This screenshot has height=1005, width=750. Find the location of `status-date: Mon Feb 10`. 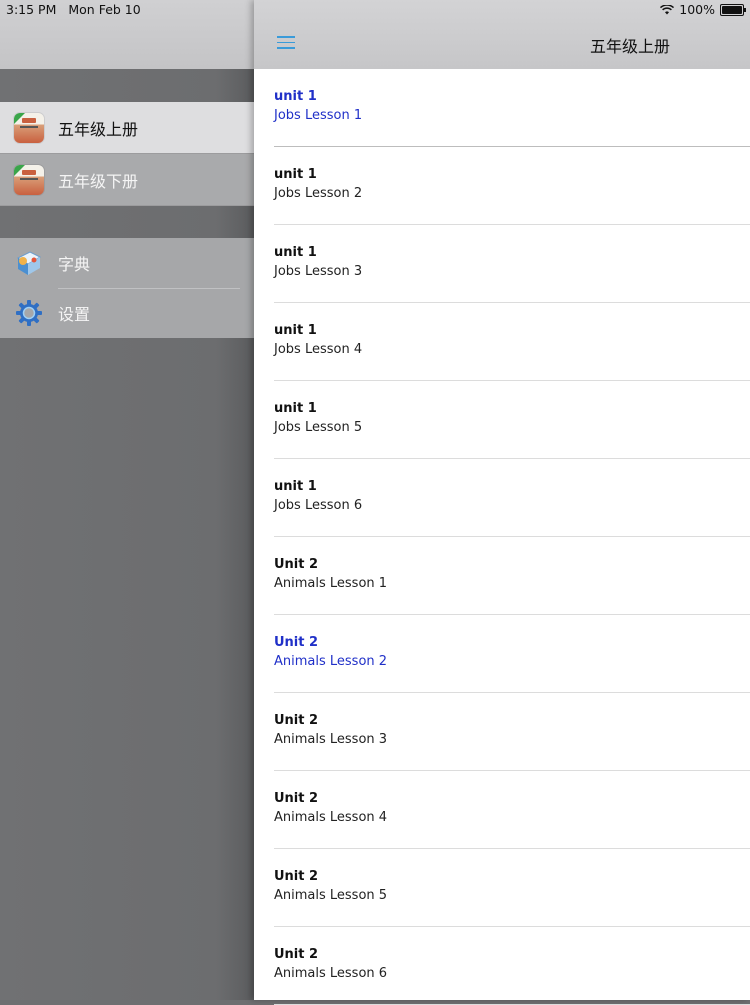

status-date: Mon Feb 10 is located at coordinates (104, 9).